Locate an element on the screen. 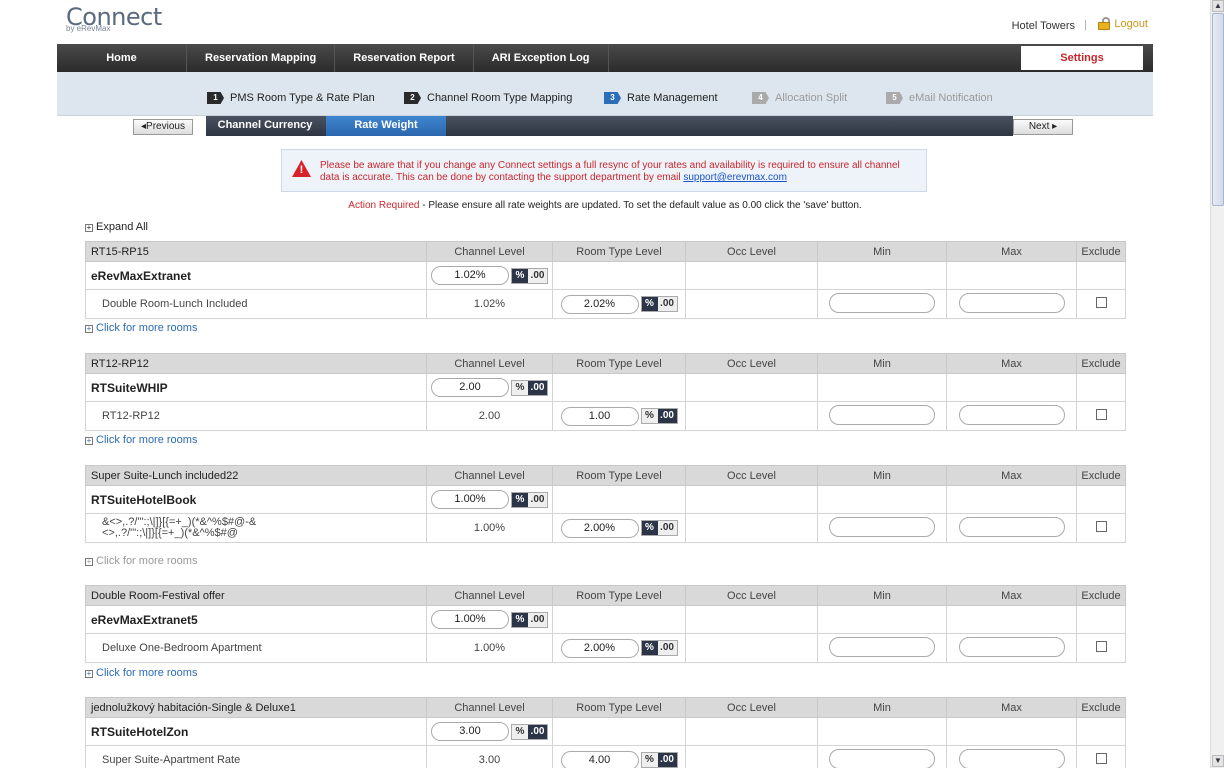 This screenshot has height=768, width=1224. lock-icon is located at coordinates (1104, 23).